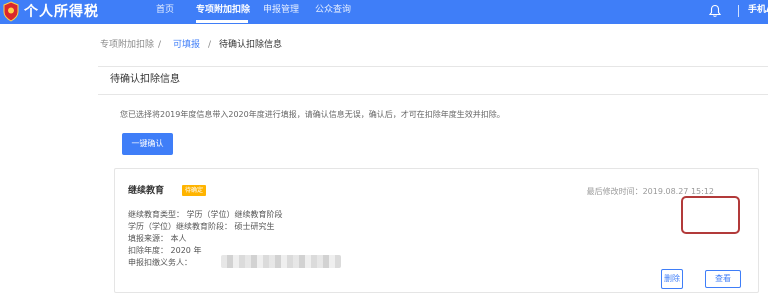  I want to click on header-divider, so click(738, 11).